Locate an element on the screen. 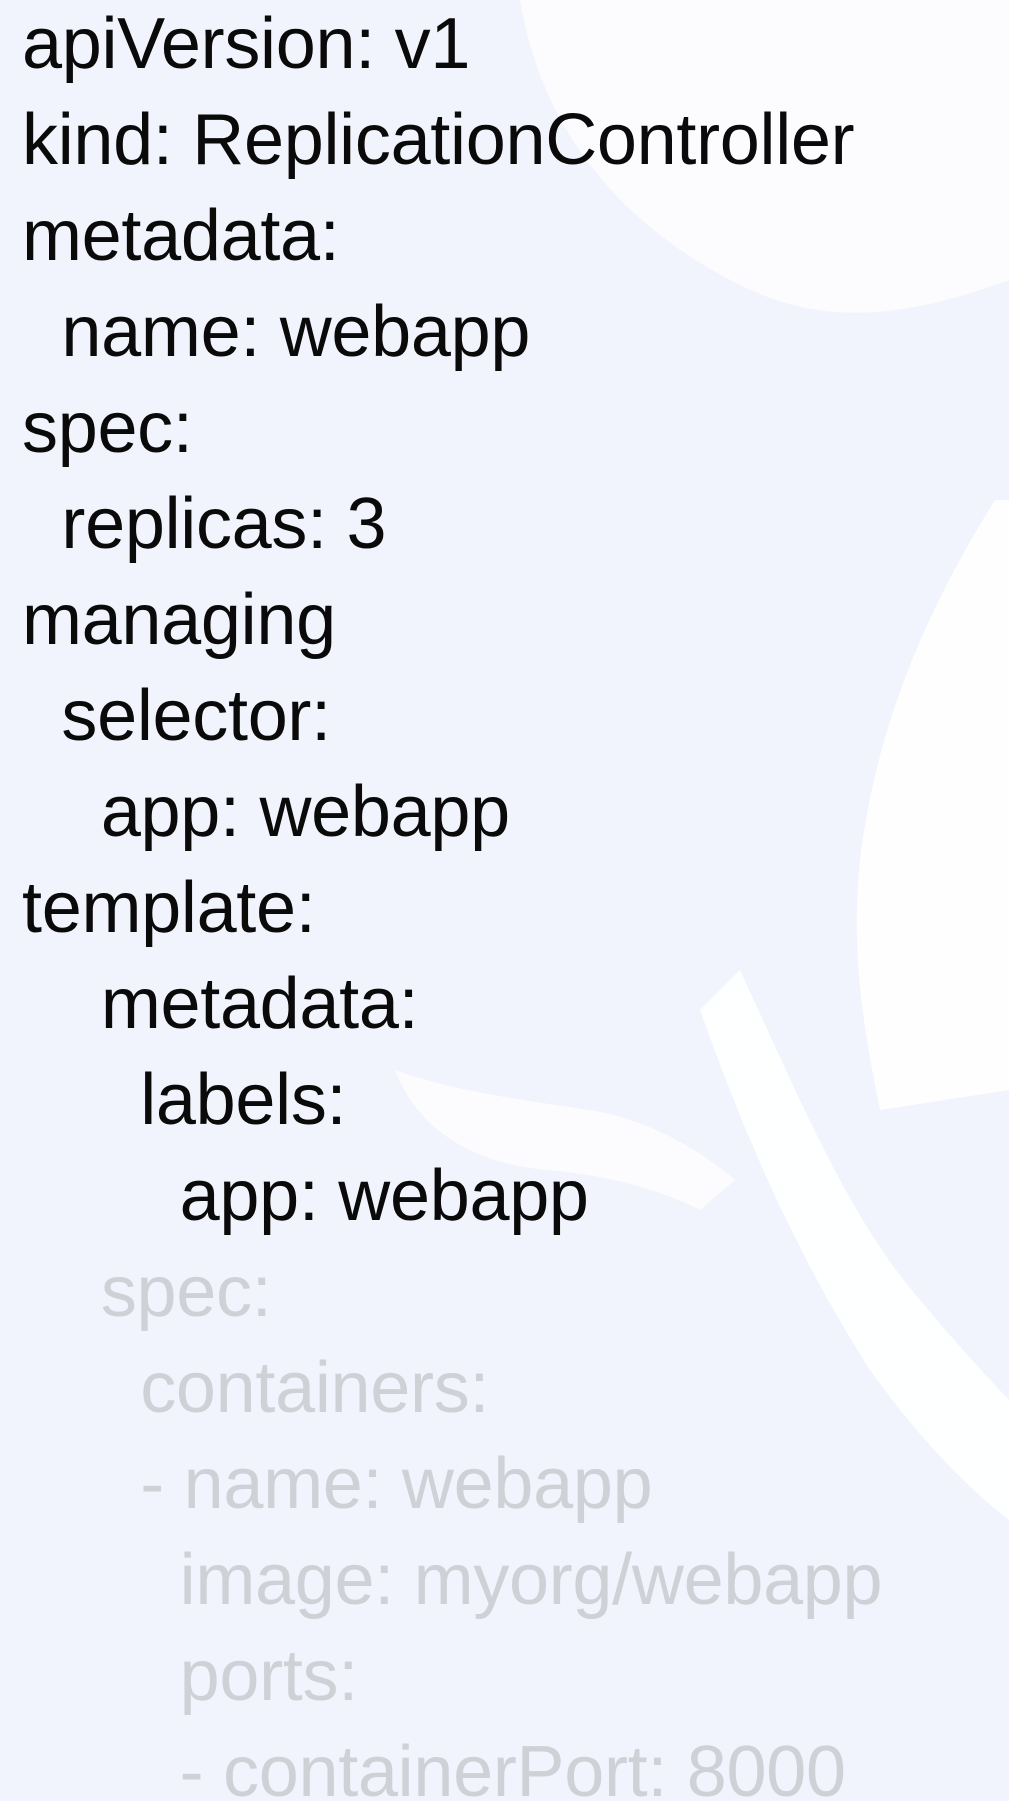 This screenshot has width=1009, height=1801. yaml-line-labels-app: app: webapp is located at coordinates (305, 1196).